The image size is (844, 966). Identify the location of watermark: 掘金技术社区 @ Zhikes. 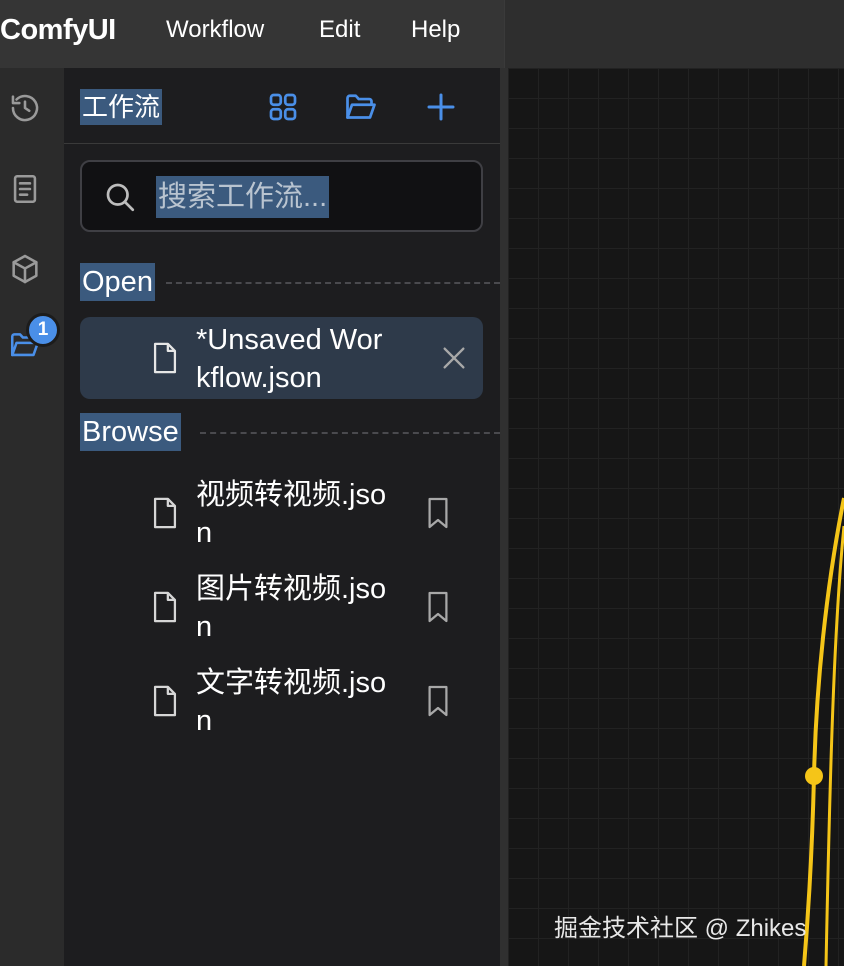
(680, 928).